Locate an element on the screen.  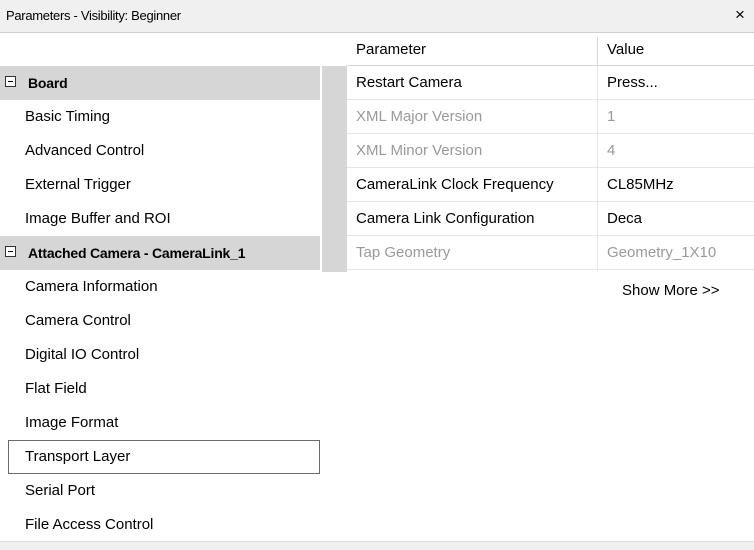
parameter-name: XML Minor Version is located at coordinates (419, 150).